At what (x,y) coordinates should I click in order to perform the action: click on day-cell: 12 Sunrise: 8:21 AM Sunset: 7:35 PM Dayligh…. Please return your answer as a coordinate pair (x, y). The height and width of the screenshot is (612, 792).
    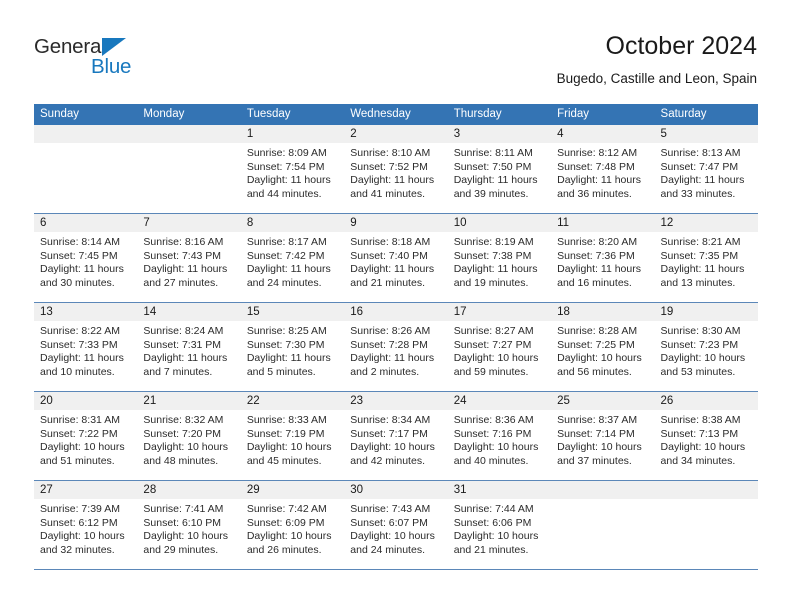
    Looking at the image, I should click on (706, 258).